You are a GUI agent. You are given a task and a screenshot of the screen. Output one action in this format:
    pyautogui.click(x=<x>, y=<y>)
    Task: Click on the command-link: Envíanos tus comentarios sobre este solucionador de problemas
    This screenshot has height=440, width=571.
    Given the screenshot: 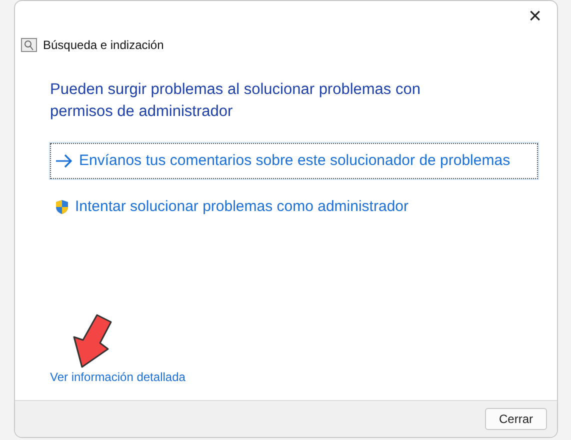 What is the action you would take?
    pyautogui.click(x=294, y=161)
    